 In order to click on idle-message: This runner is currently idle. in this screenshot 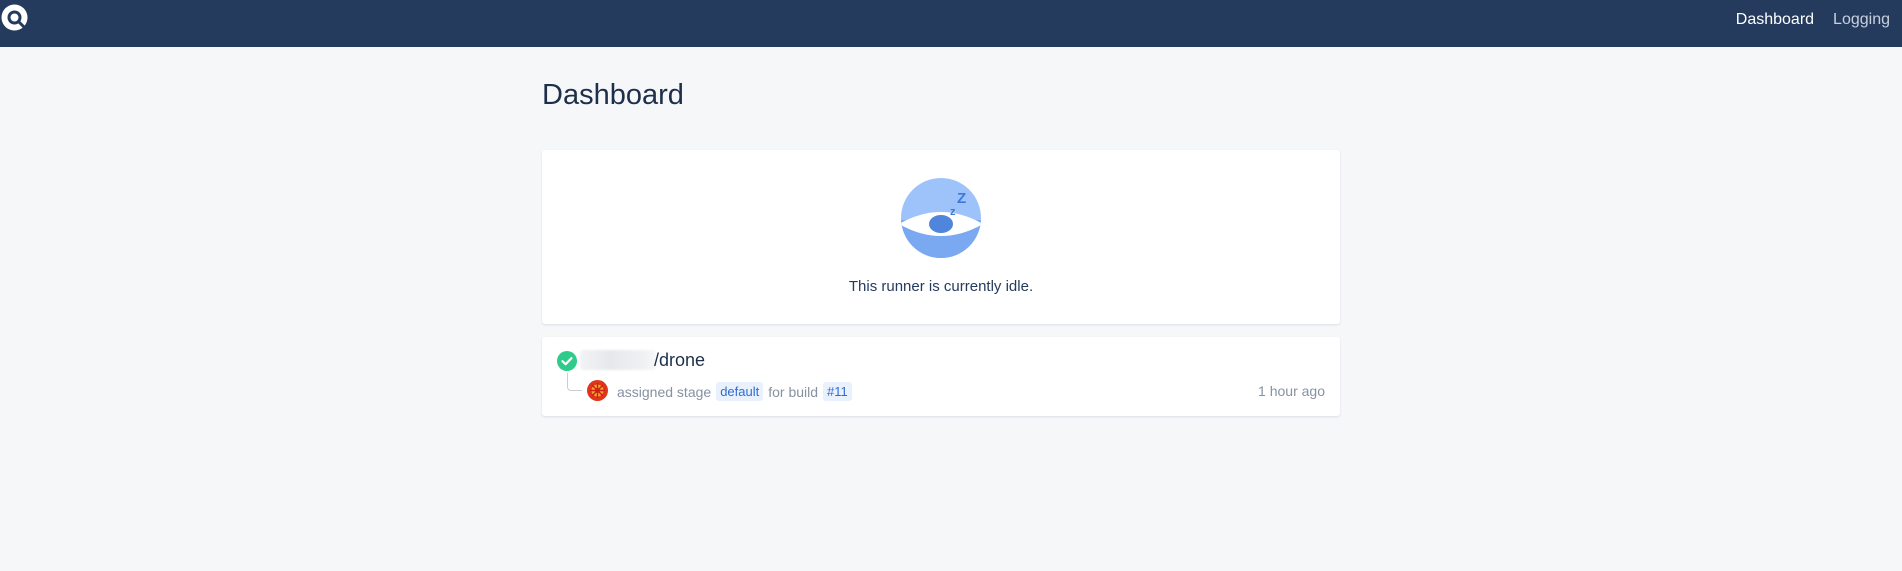, I will do `click(941, 286)`.